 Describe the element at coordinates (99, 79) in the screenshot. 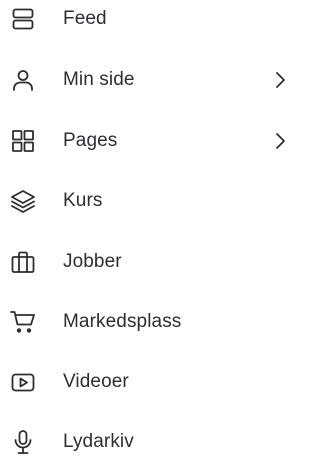

I see `sidebar-item-label: Min side` at that location.